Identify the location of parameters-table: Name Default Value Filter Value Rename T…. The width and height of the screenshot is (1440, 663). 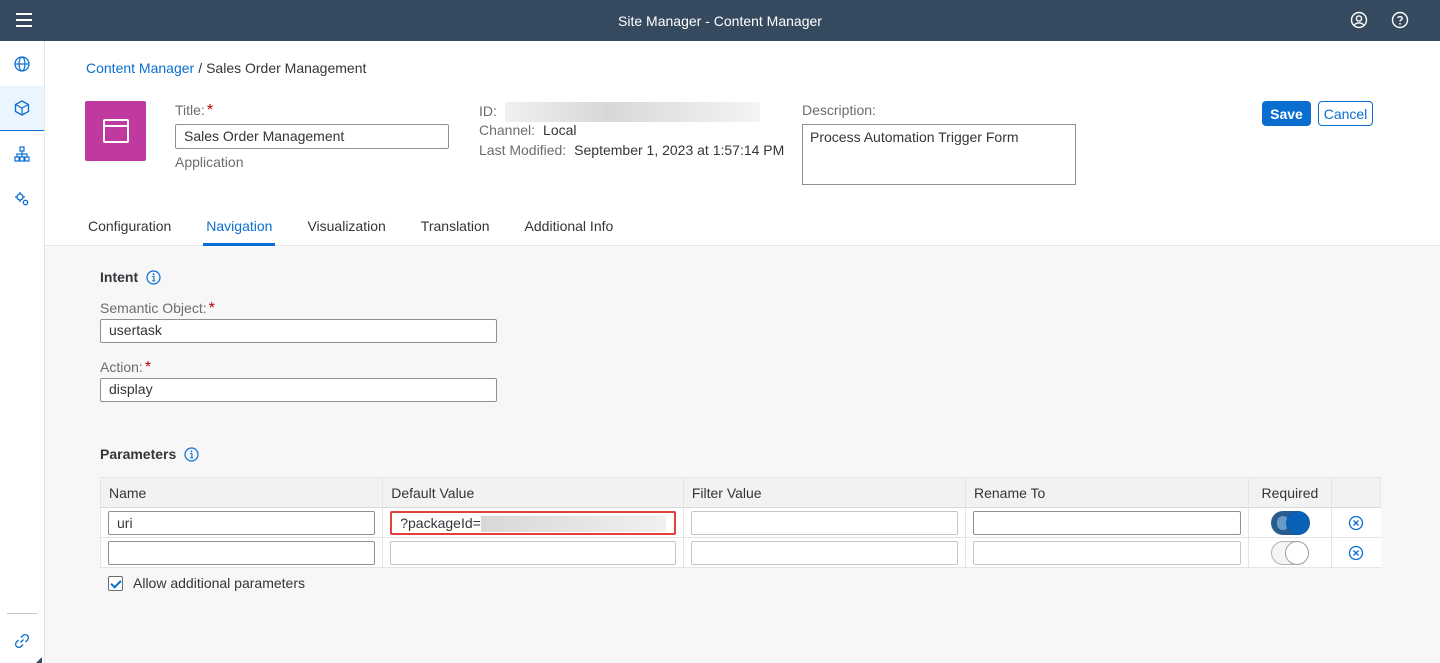
(740, 522).